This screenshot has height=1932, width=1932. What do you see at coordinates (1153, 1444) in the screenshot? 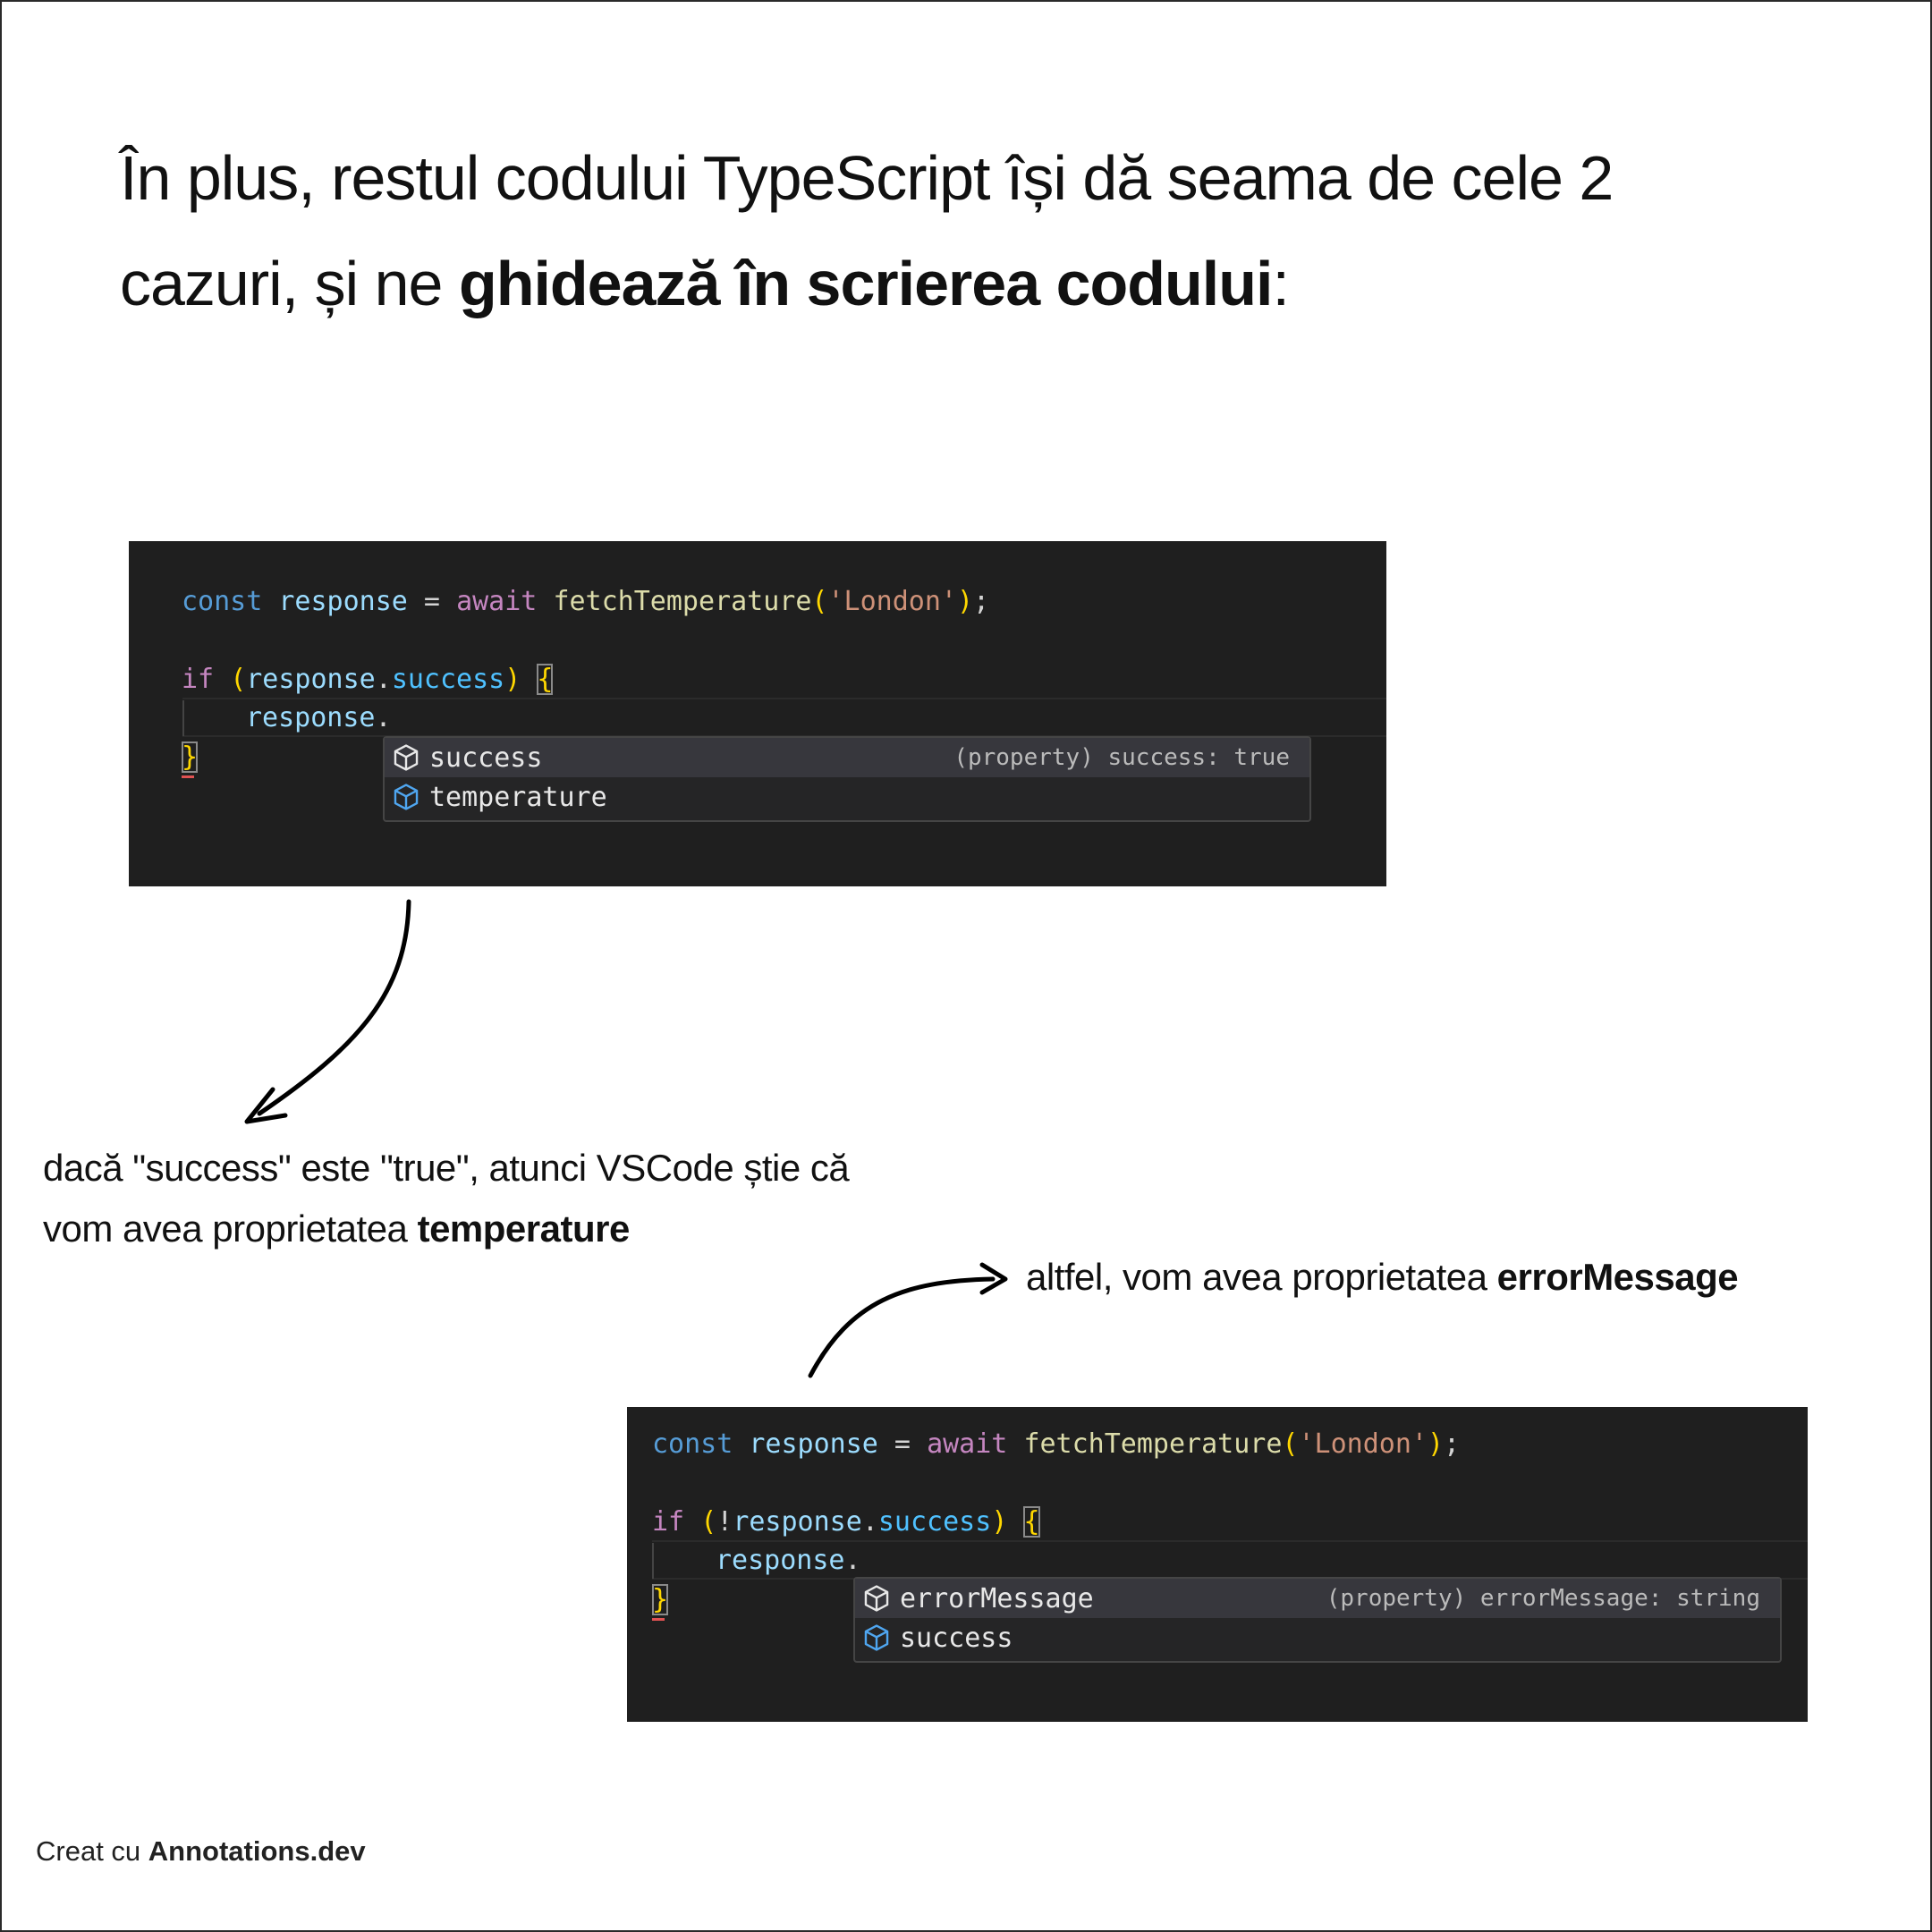
I see `function-name: fetchTemperature` at bounding box center [1153, 1444].